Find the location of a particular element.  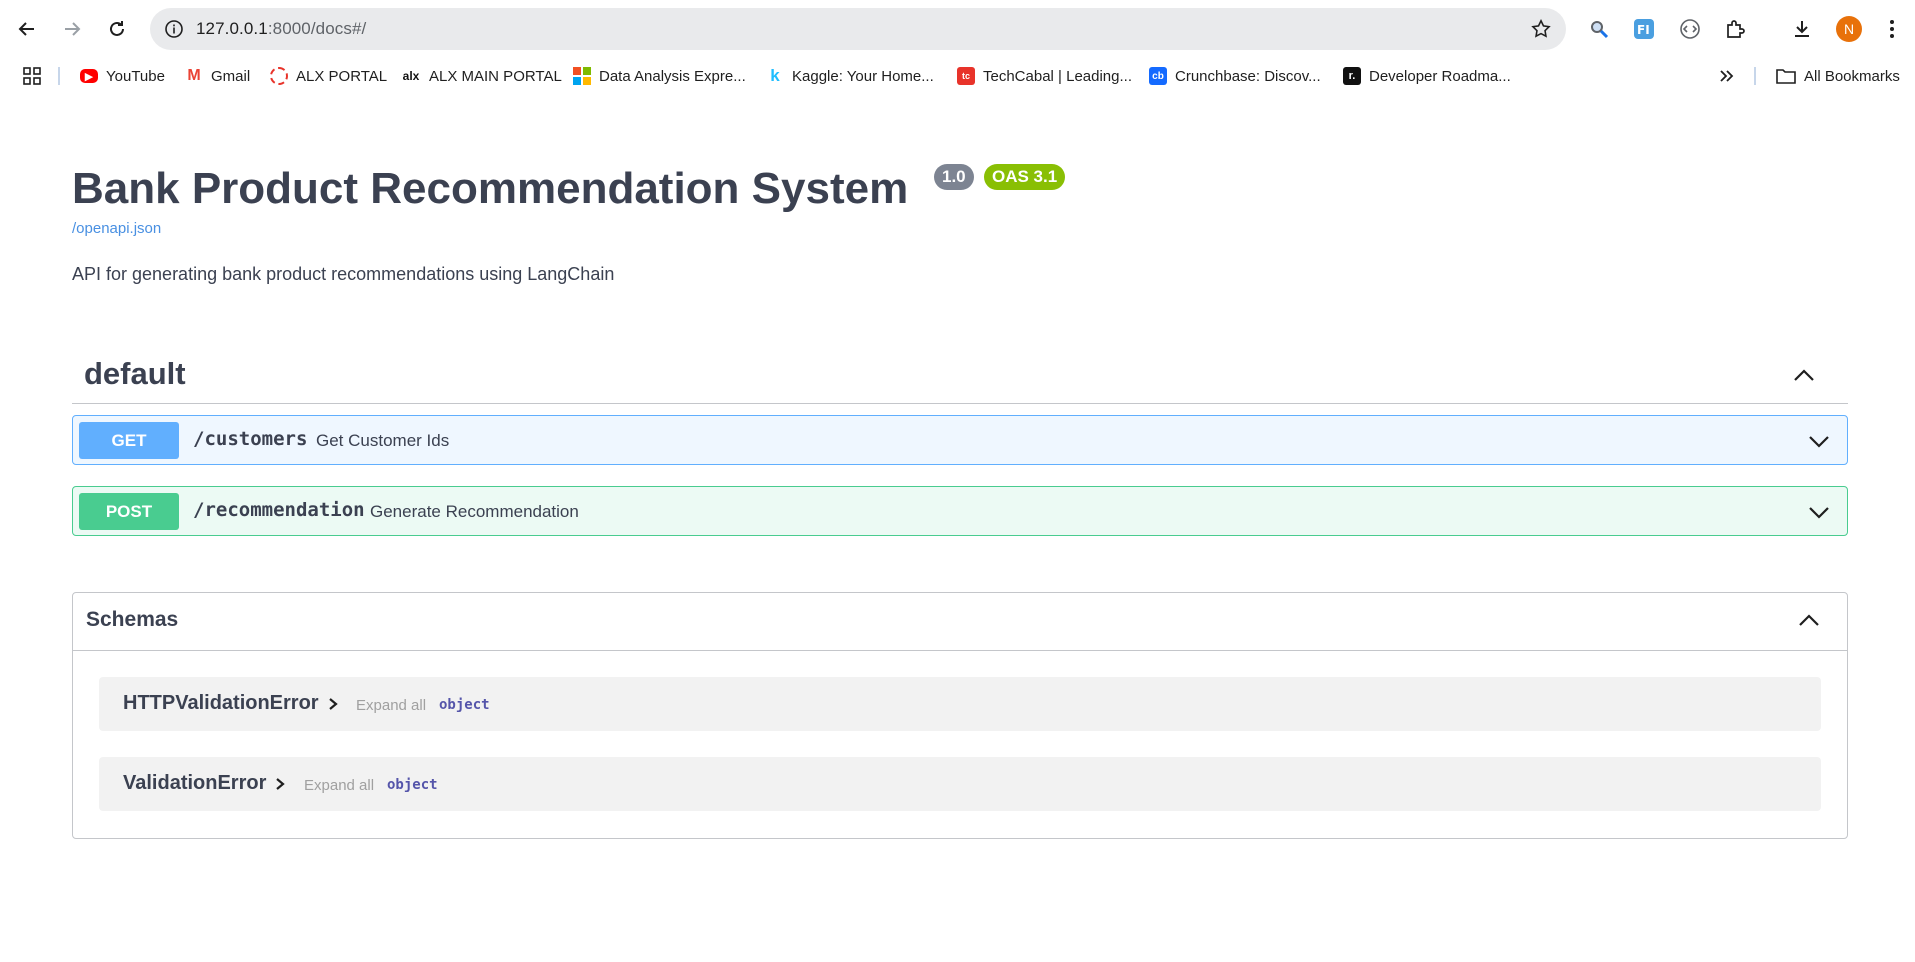

bookmarks-overflow-button is located at coordinates (1726, 76).